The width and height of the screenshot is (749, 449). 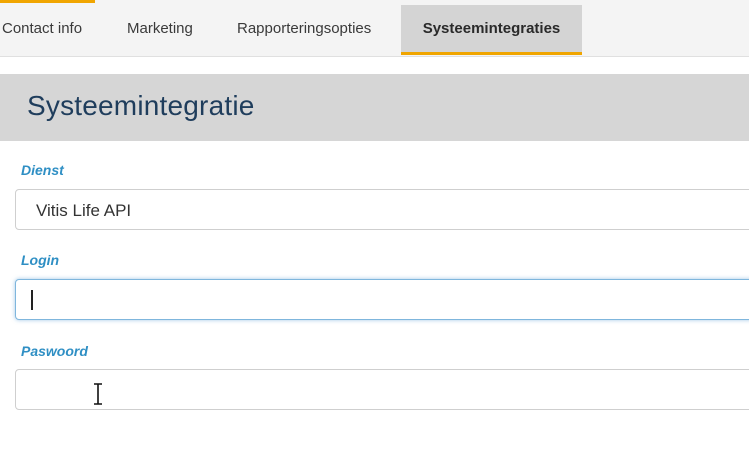 I want to click on tab-marketing: Marketing, so click(x=160, y=28).